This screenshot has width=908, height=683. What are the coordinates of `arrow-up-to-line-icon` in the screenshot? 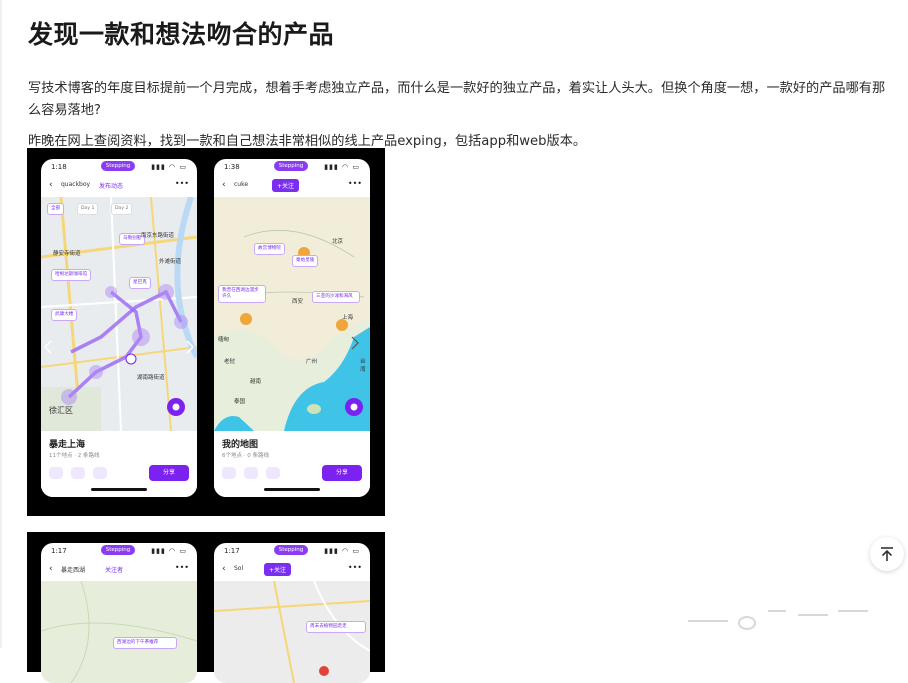 It's located at (887, 554).